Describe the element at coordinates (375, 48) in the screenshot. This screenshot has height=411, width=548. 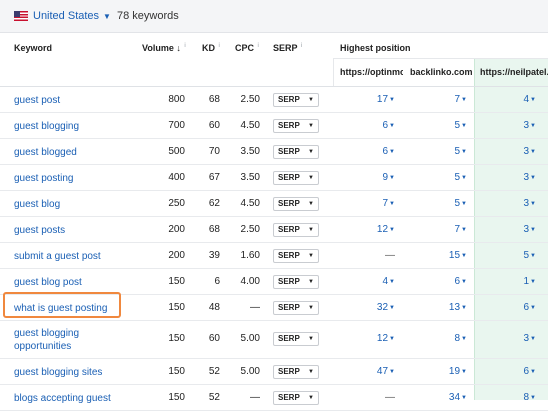
I see `column-header-highest-position: Highest position` at that location.